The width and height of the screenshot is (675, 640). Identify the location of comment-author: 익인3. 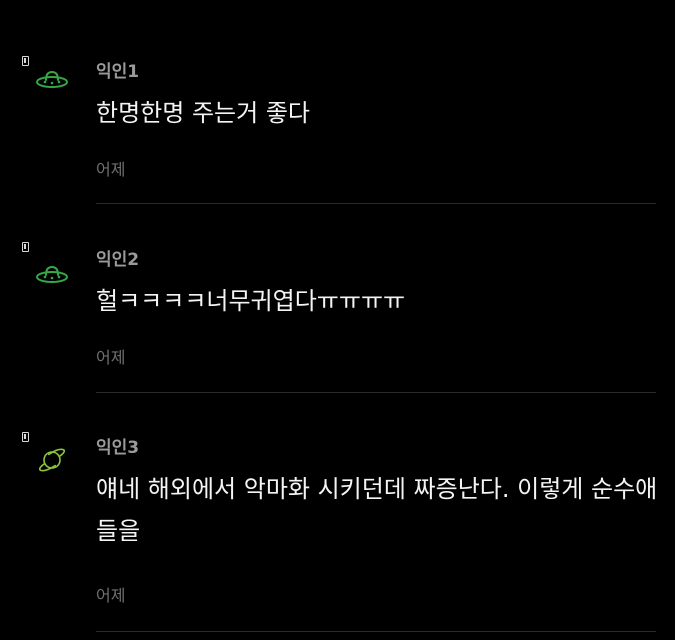
(117, 445).